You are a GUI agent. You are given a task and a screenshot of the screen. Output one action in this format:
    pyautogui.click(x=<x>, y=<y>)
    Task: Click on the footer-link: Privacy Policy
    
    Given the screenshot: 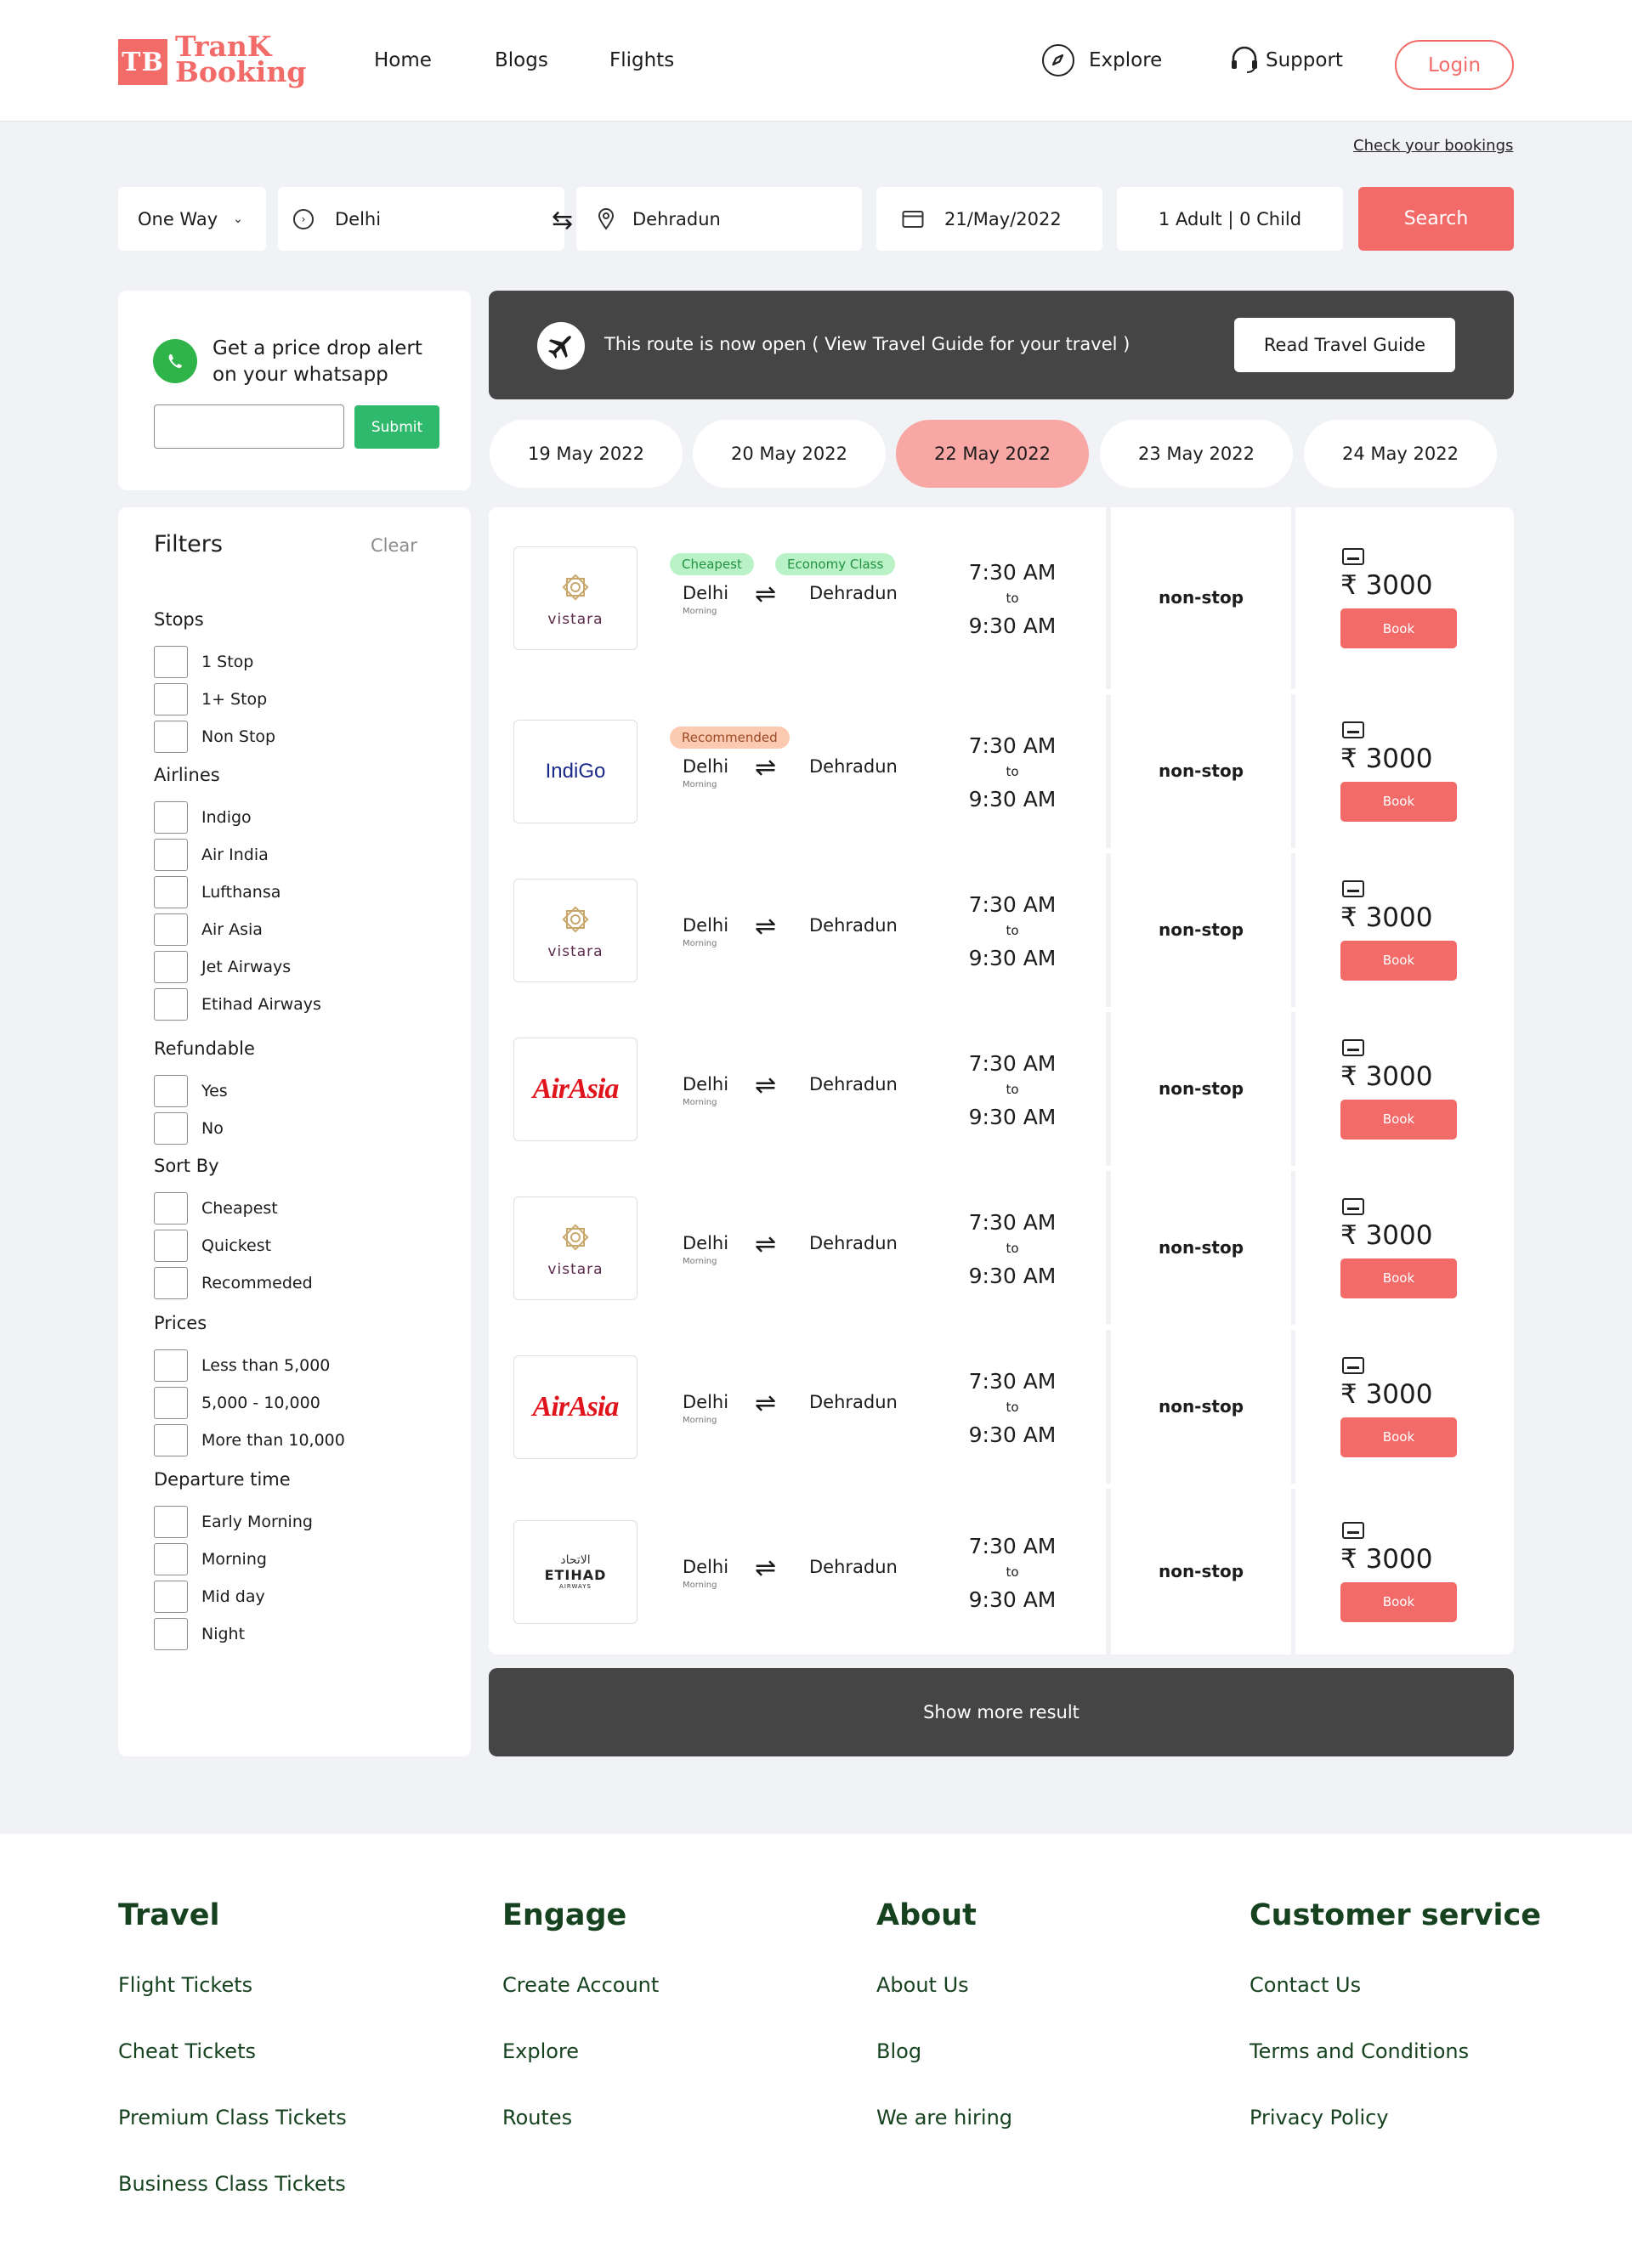 What is the action you would take?
    pyautogui.click(x=1319, y=2118)
    